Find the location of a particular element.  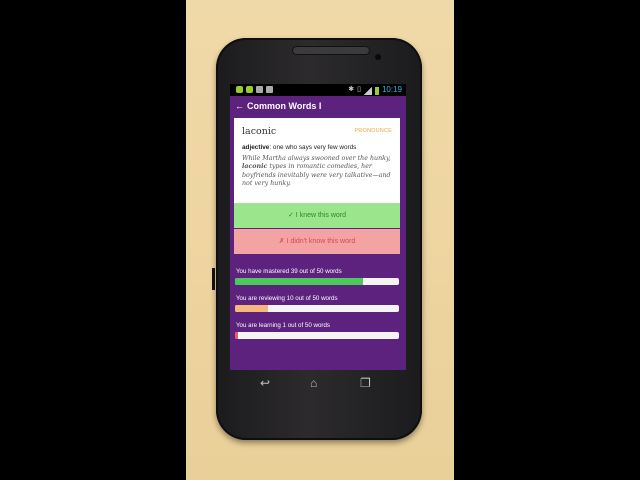

home-icon: ⌂ is located at coordinates (313, 383).